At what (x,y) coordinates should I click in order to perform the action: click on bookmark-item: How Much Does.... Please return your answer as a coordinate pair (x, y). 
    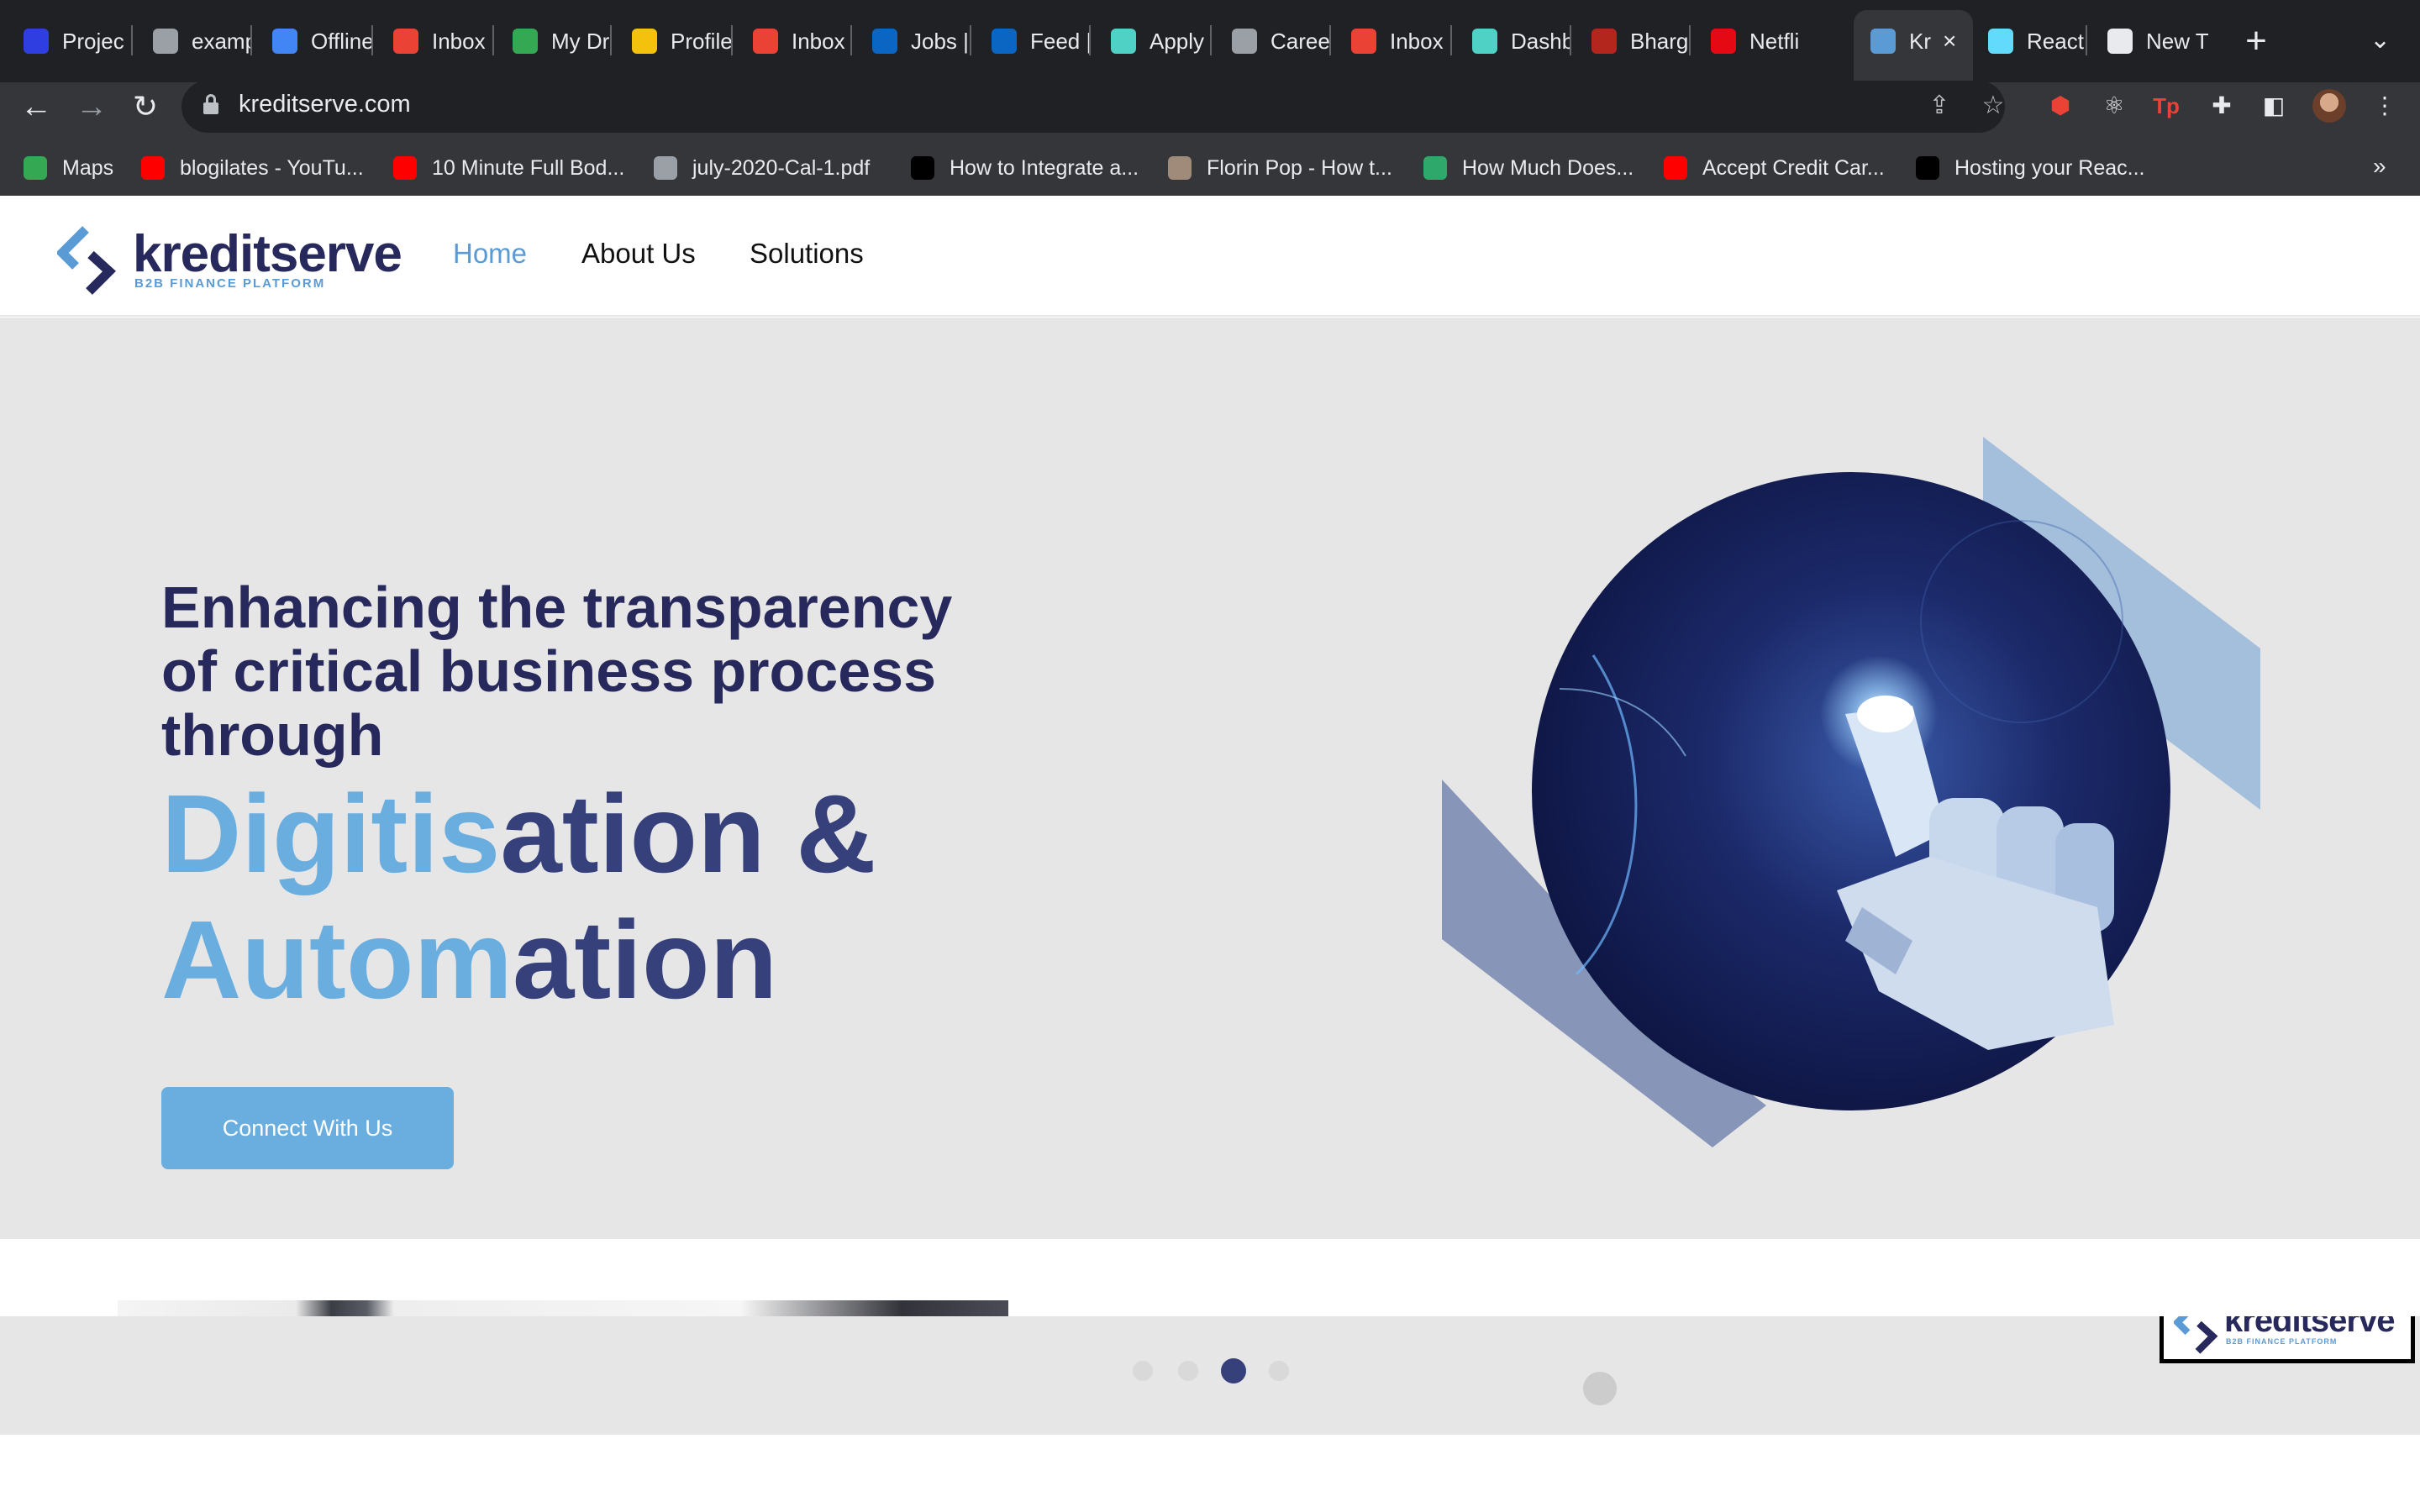
    Looking at the image, I should click on (1528, 168).